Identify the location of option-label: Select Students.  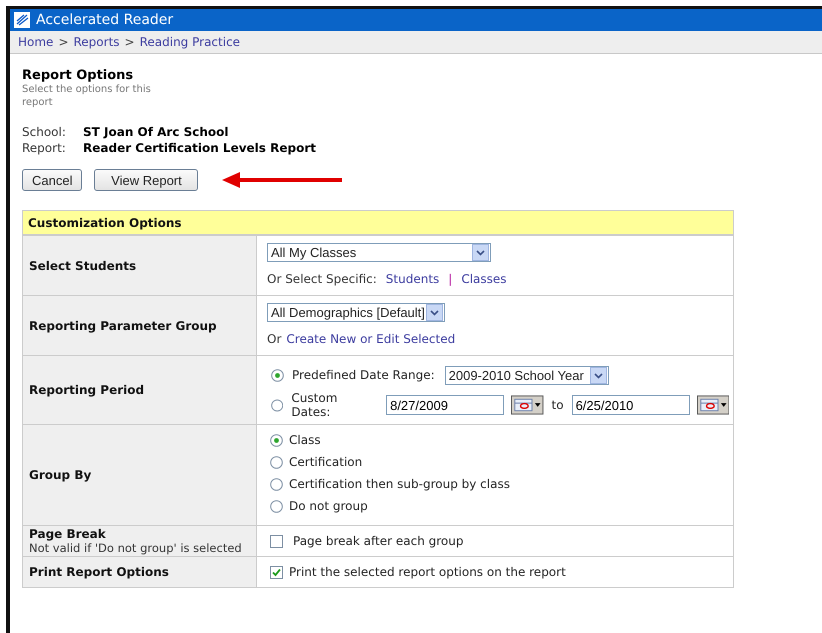
(83, 265).